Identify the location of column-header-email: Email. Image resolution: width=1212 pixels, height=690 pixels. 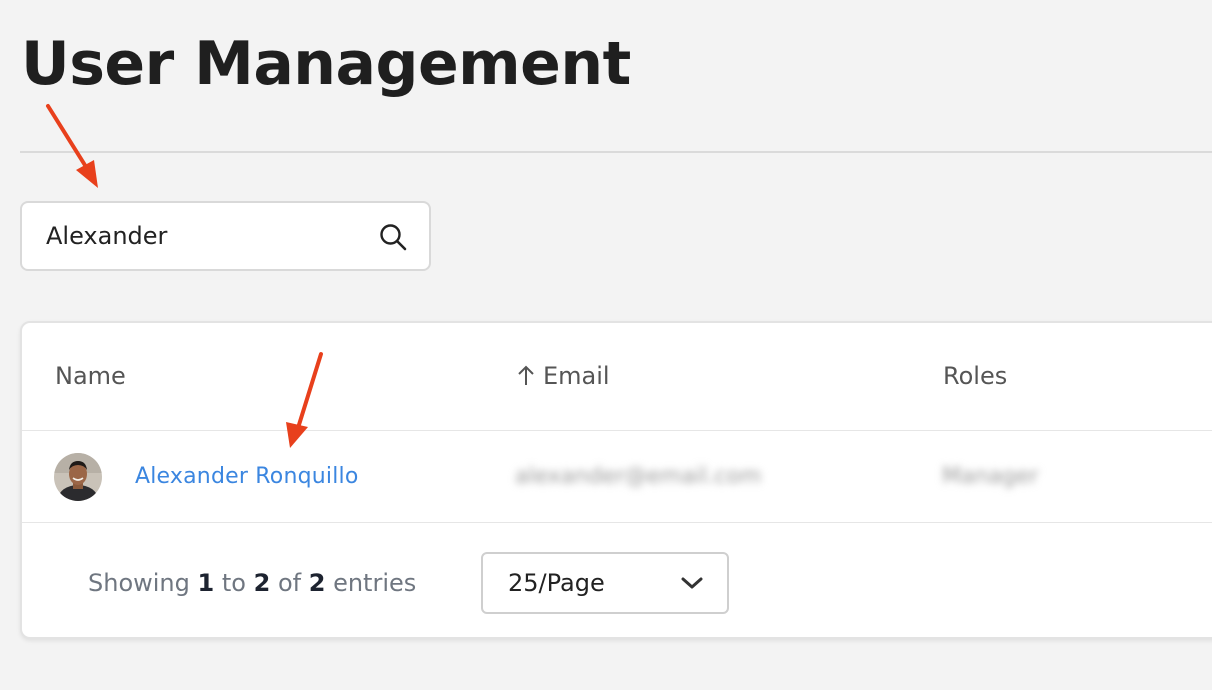
(563, 376).